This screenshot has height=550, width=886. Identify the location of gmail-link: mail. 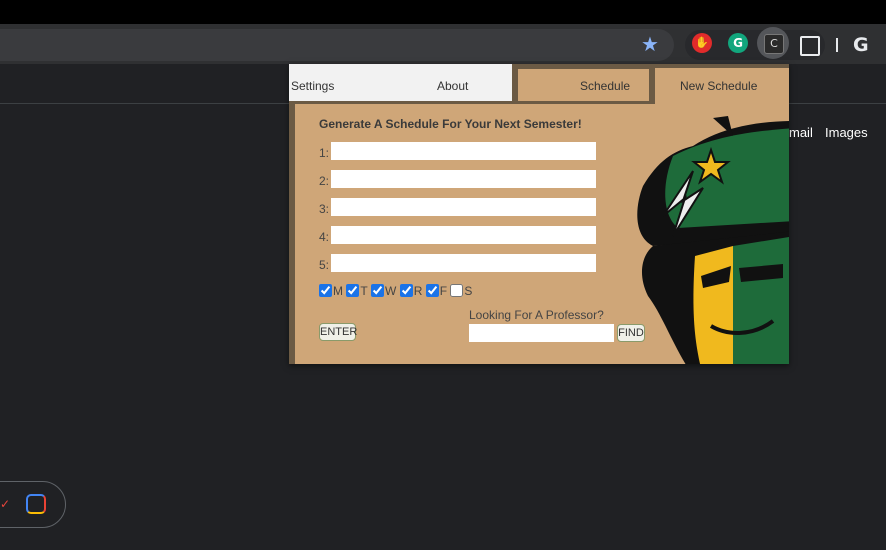
(801, 132).